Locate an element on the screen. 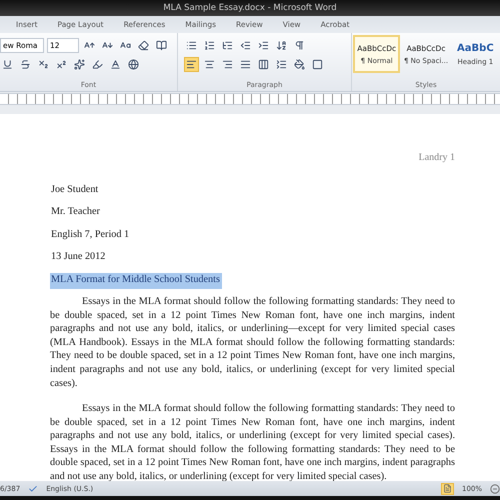  document-line: Mr. Teacher is located at coordinates (75, 212).